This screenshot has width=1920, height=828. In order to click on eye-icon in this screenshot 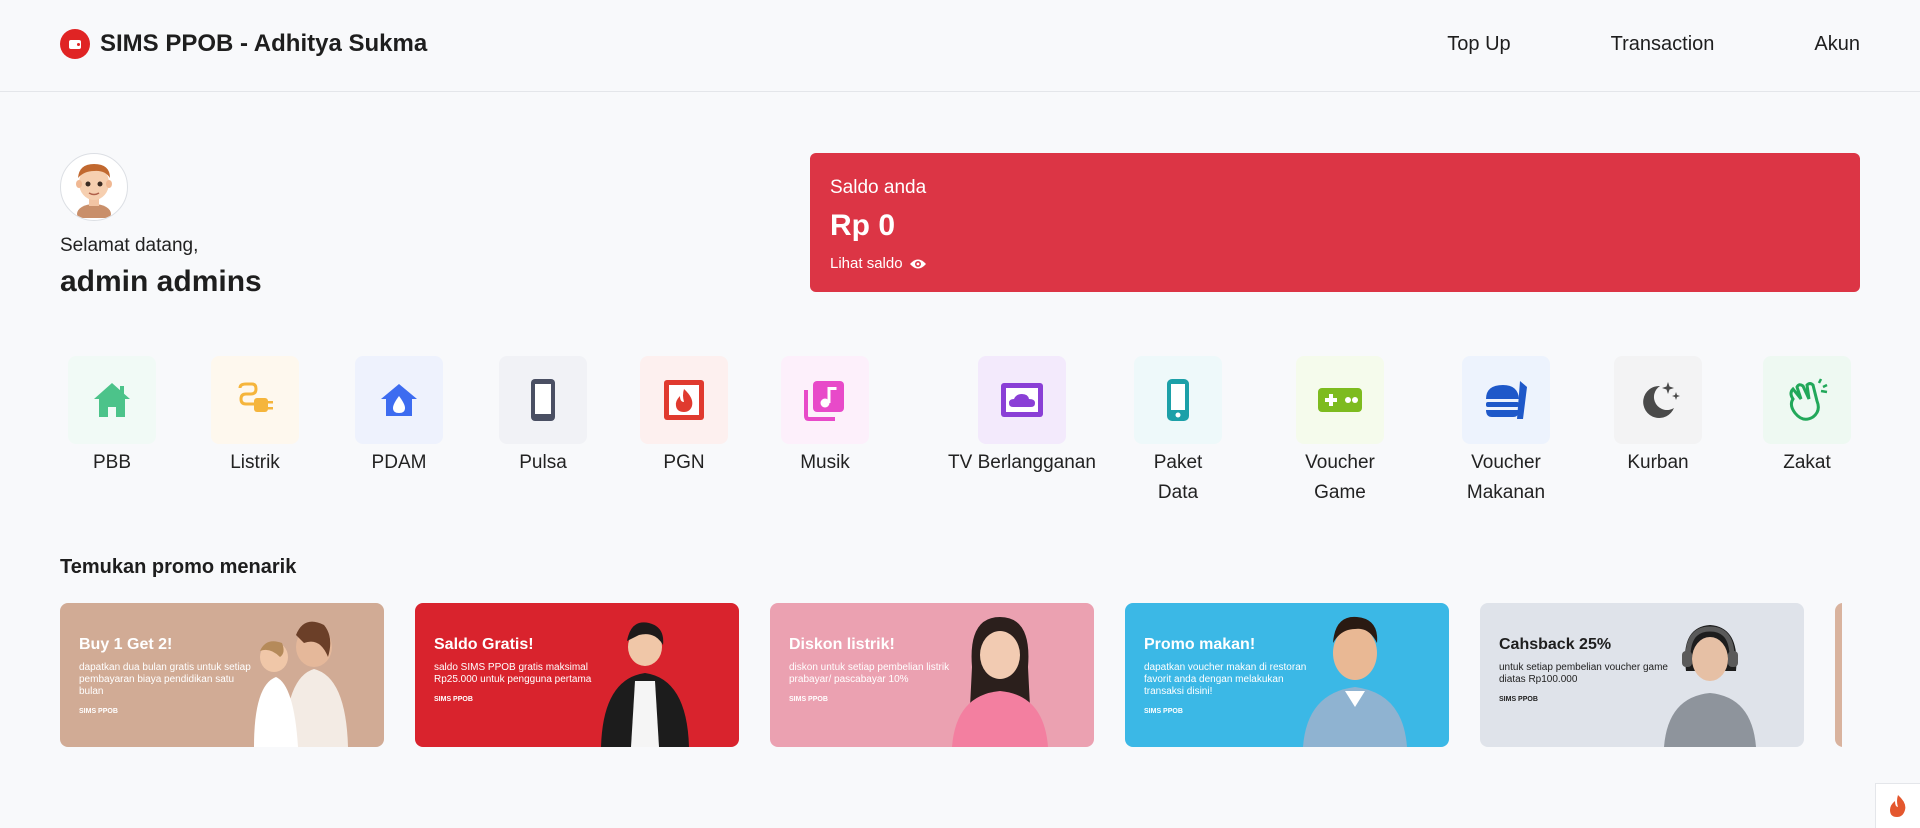, I will do `click(917, 263)`.